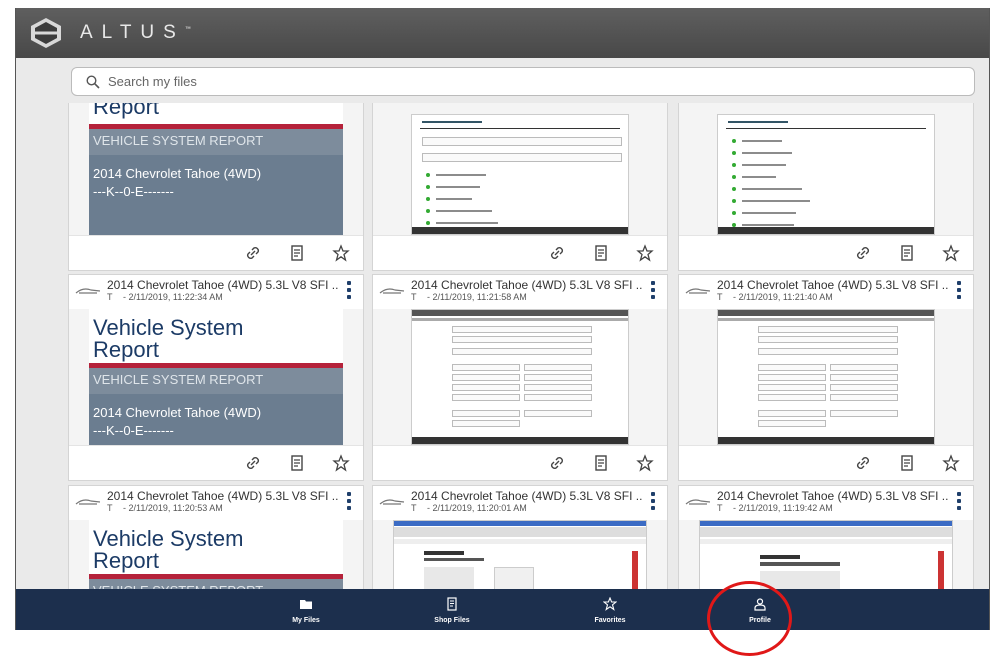 The height and width of the screenshot is (659, 995). What do you see at coordinates (760, 604) in the screenshot?
I see `user-icon` at bounding box center [760, 604].